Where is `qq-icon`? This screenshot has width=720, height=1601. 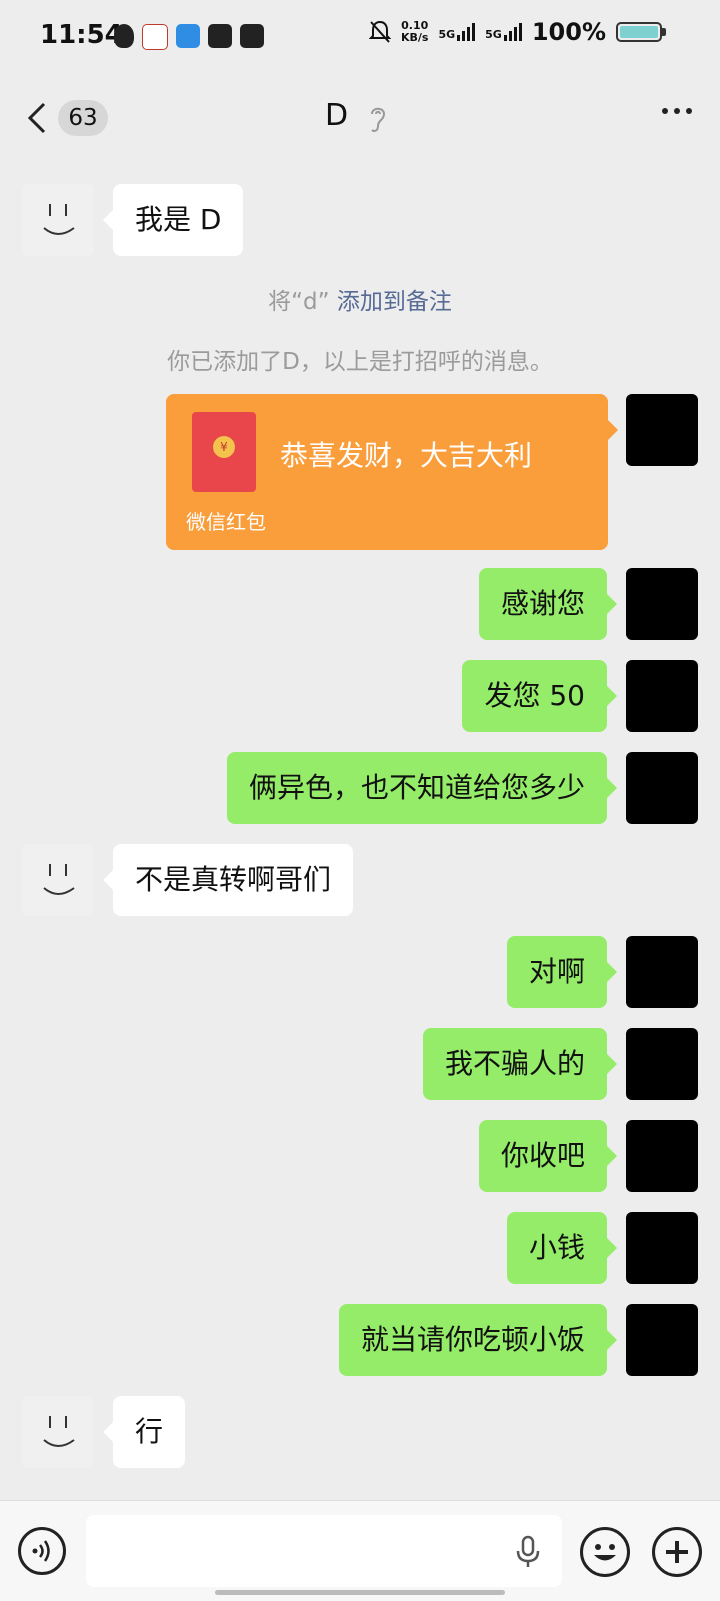 qq-icon is located at coordinates (124, 36).